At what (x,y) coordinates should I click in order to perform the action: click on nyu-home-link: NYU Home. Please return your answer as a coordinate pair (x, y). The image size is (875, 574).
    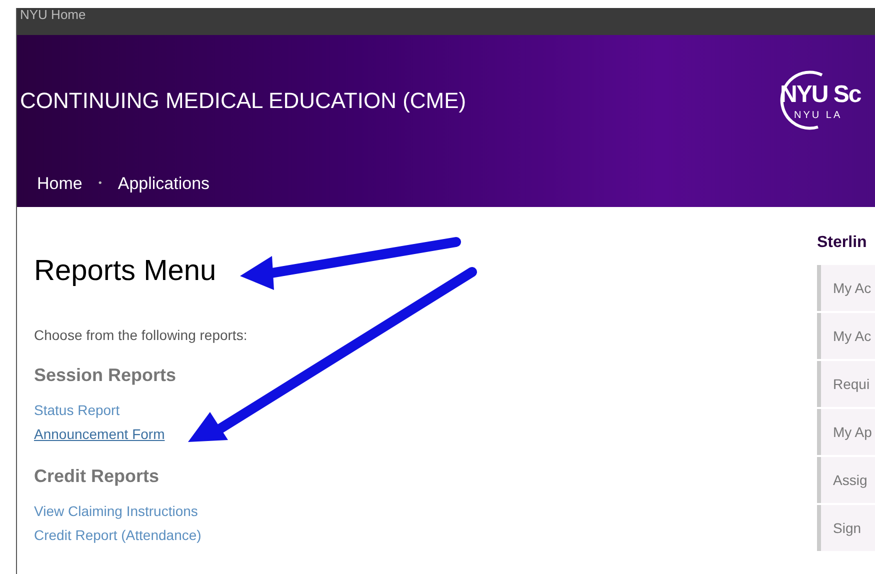
    Looking at the image, I should click on (53, 15).